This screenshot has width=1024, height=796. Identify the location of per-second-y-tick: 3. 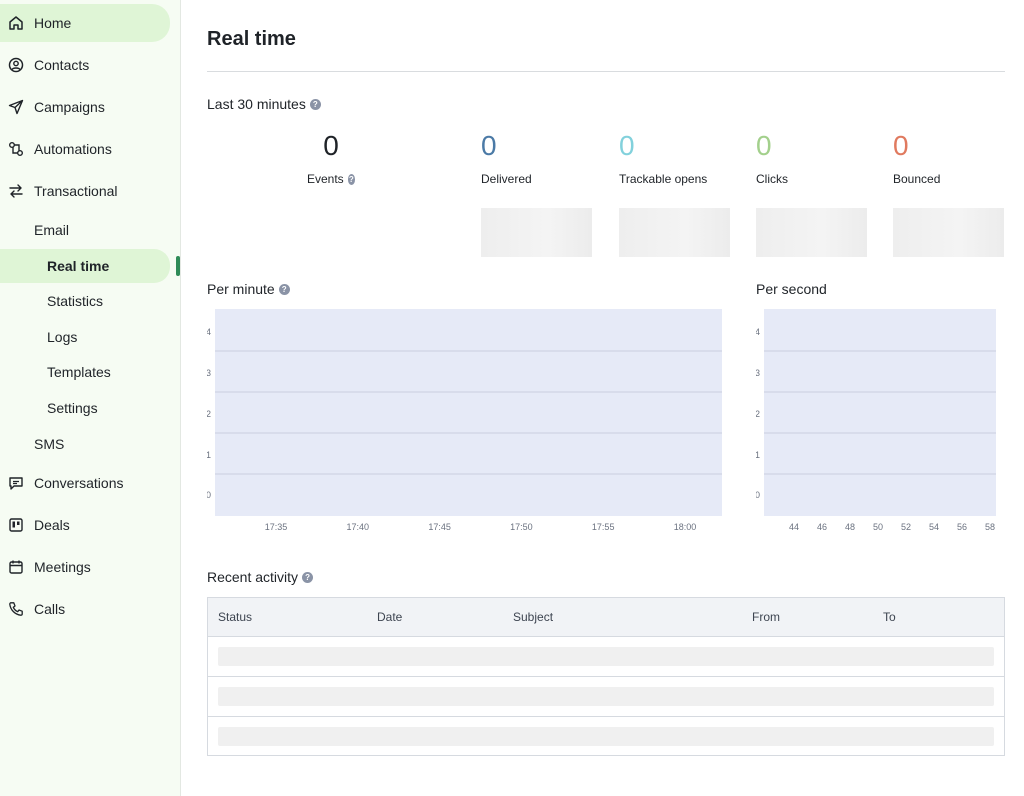
(758, 373).